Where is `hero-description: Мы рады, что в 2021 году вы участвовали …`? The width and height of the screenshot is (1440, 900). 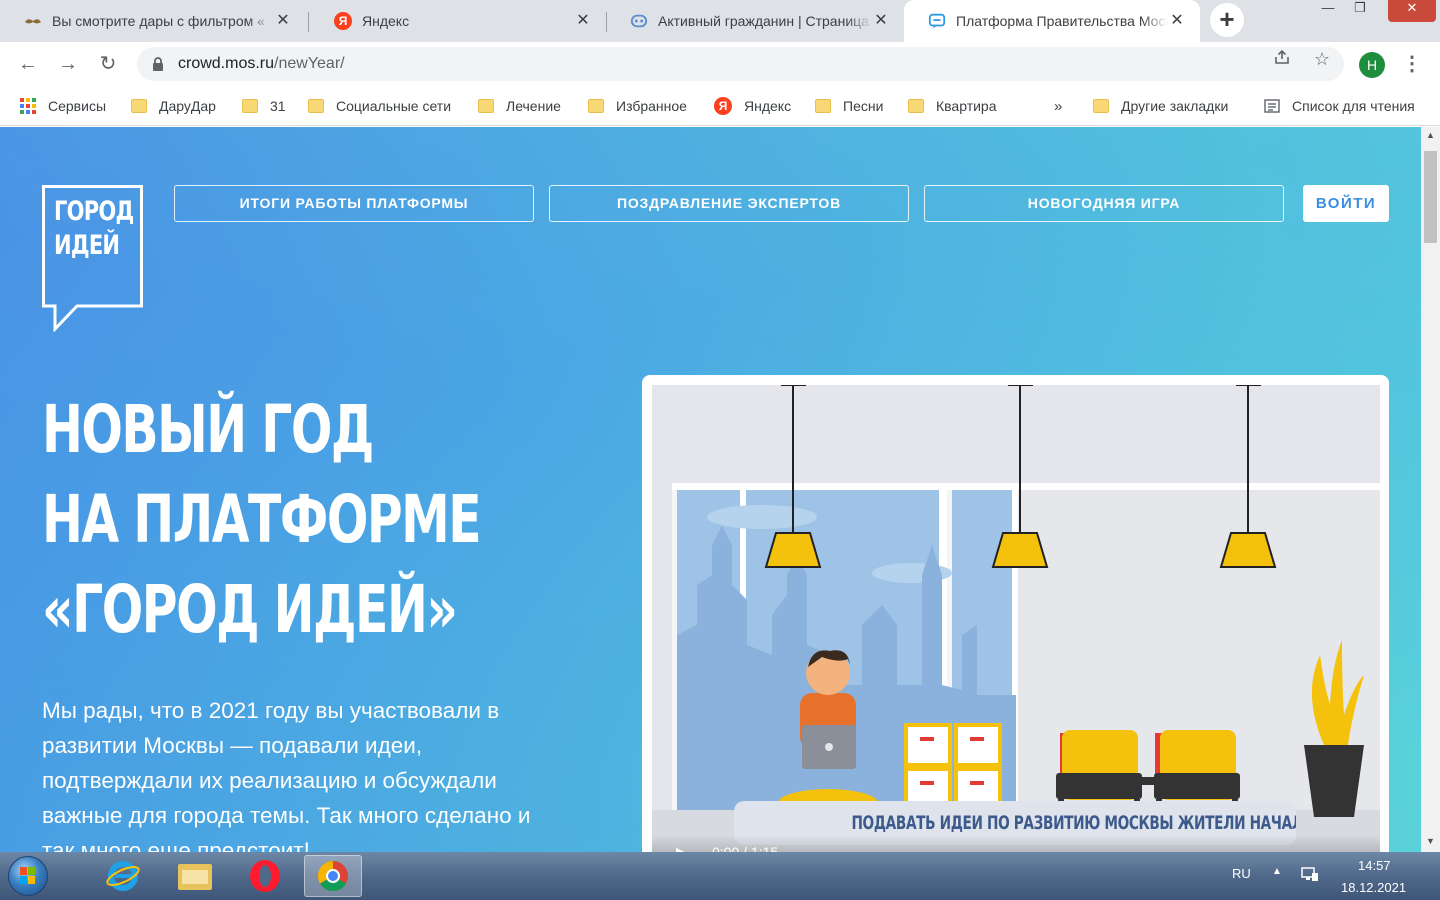
hero-description: Мы рады, что в 2021 году вы участвовали … is located at coordinates (286, 775).